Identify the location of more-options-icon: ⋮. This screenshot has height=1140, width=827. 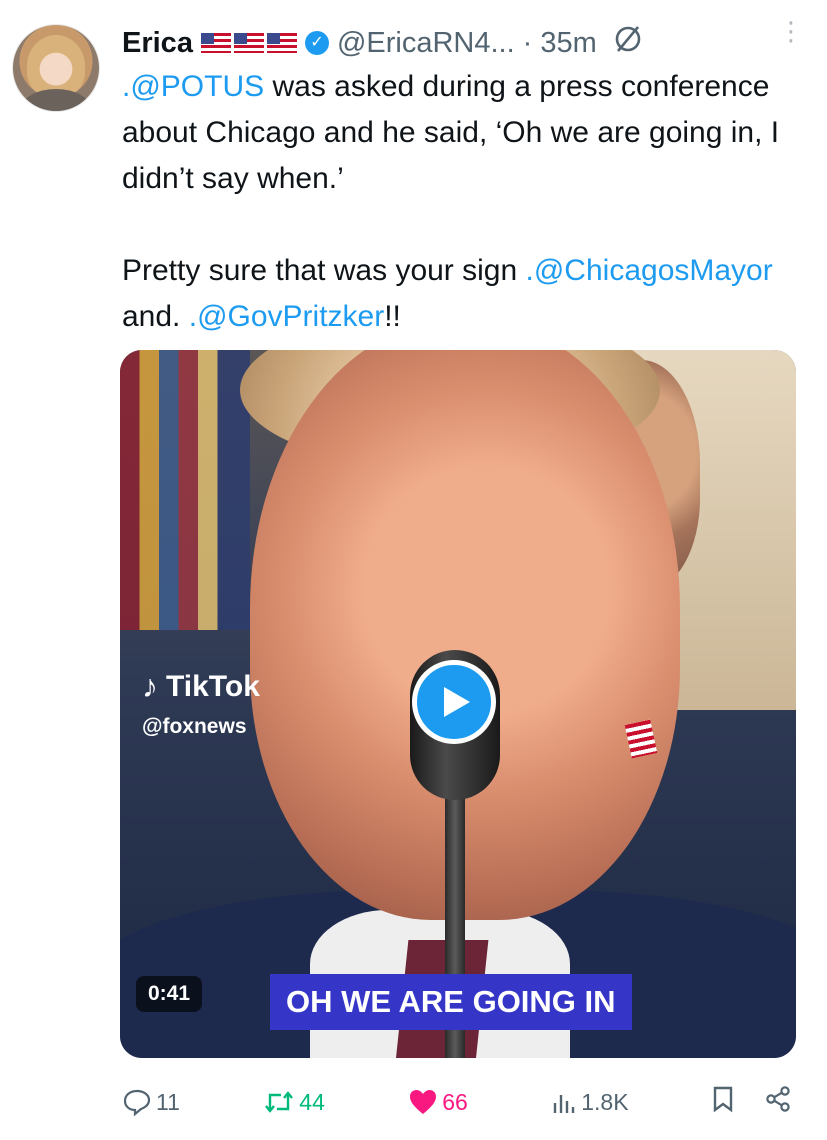
(791, 31).